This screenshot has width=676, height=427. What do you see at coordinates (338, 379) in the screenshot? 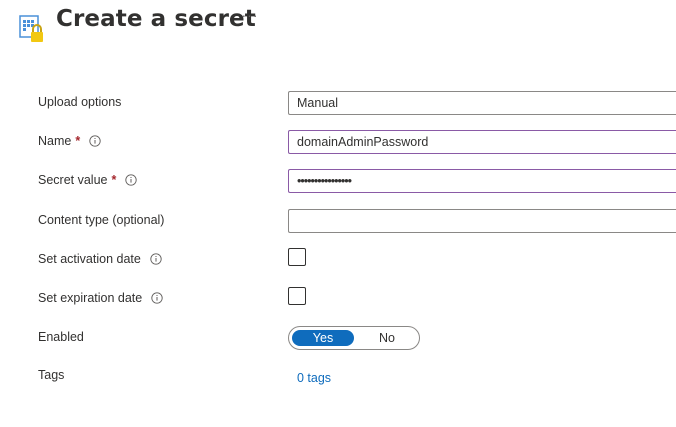
I see `tags-row: Tags 0 tags` at bounding box center [338, 379].